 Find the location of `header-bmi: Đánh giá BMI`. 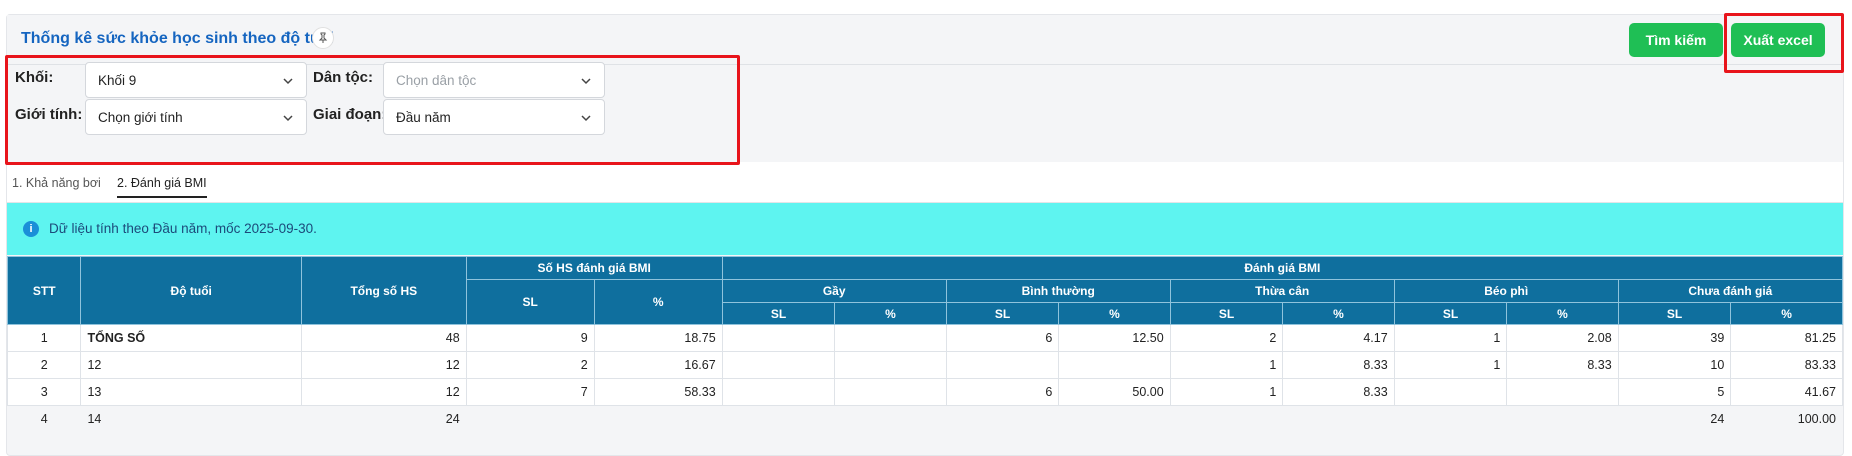

header-bmi: Đánh giá BMI is located at coordinates (1282, 268).